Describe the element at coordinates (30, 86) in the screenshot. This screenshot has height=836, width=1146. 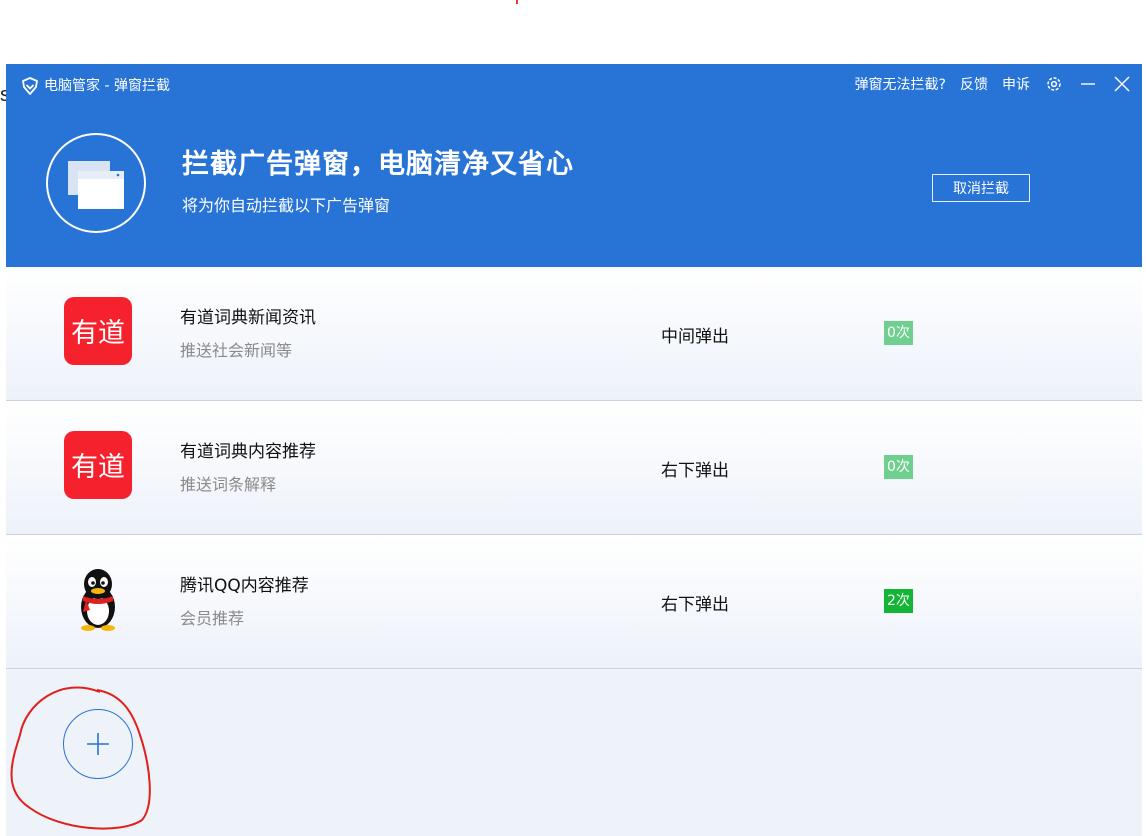
I see `shield-logo-icon` at that location.